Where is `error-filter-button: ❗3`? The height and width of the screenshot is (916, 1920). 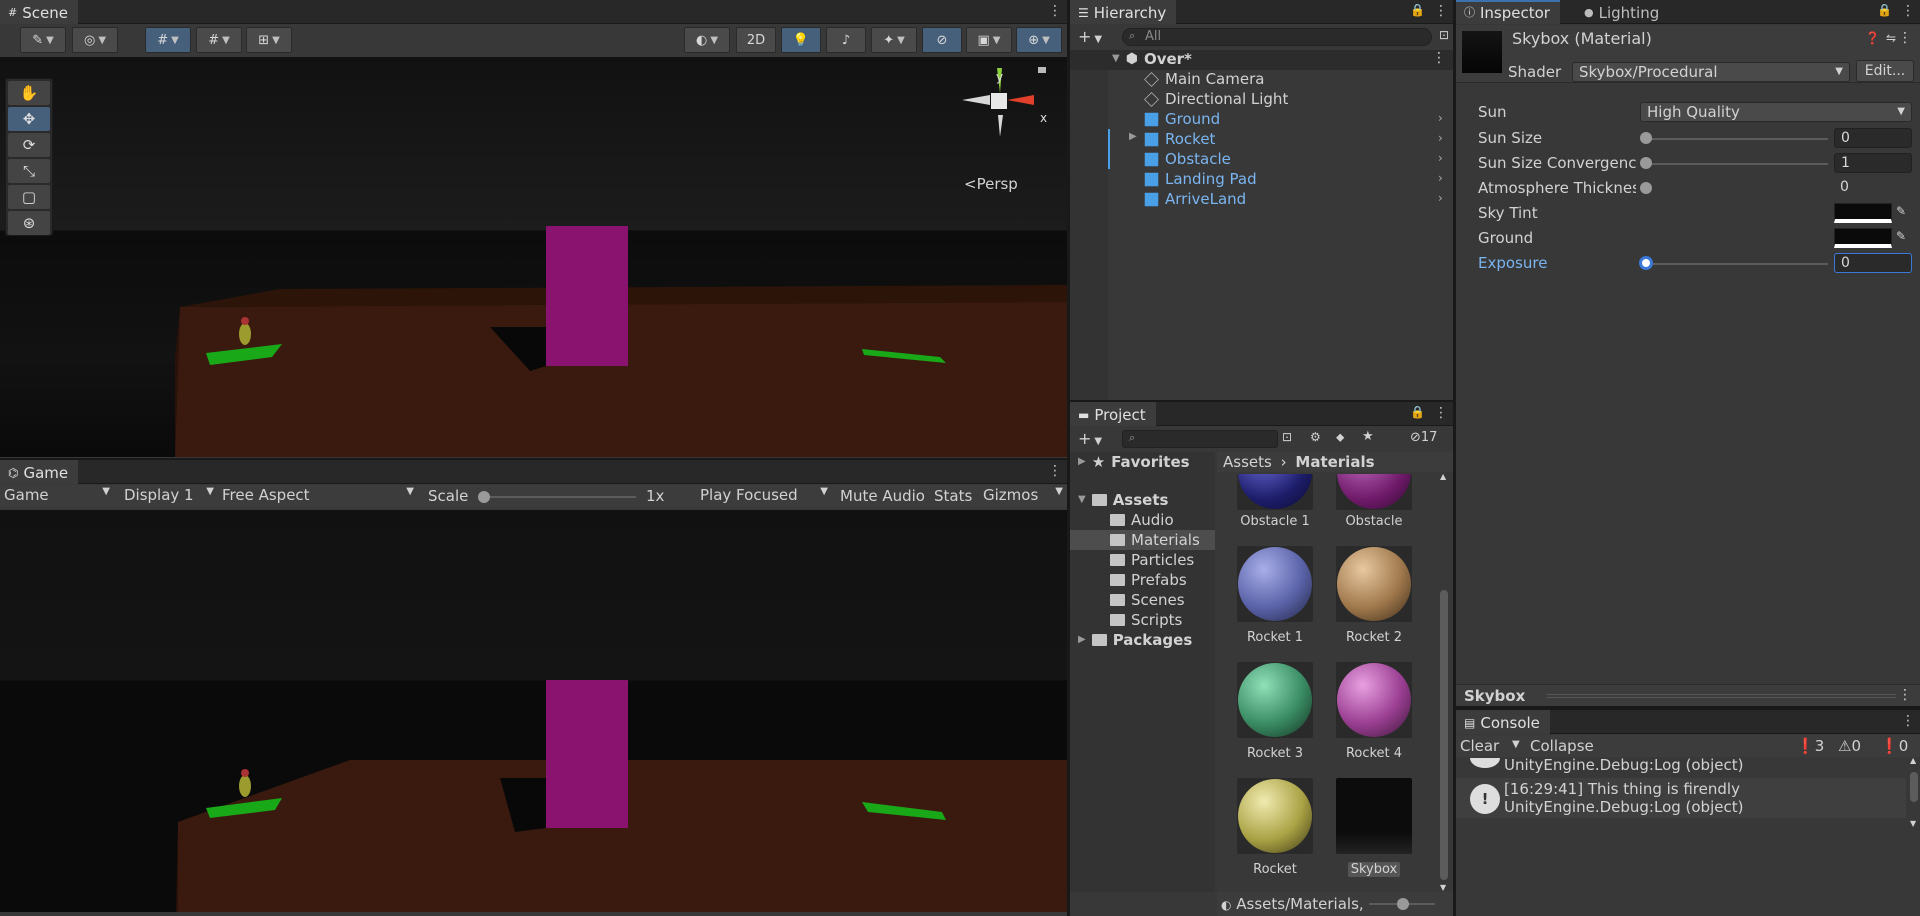 error-filter-button: ❗3 is located at coordinates (1810, 746).